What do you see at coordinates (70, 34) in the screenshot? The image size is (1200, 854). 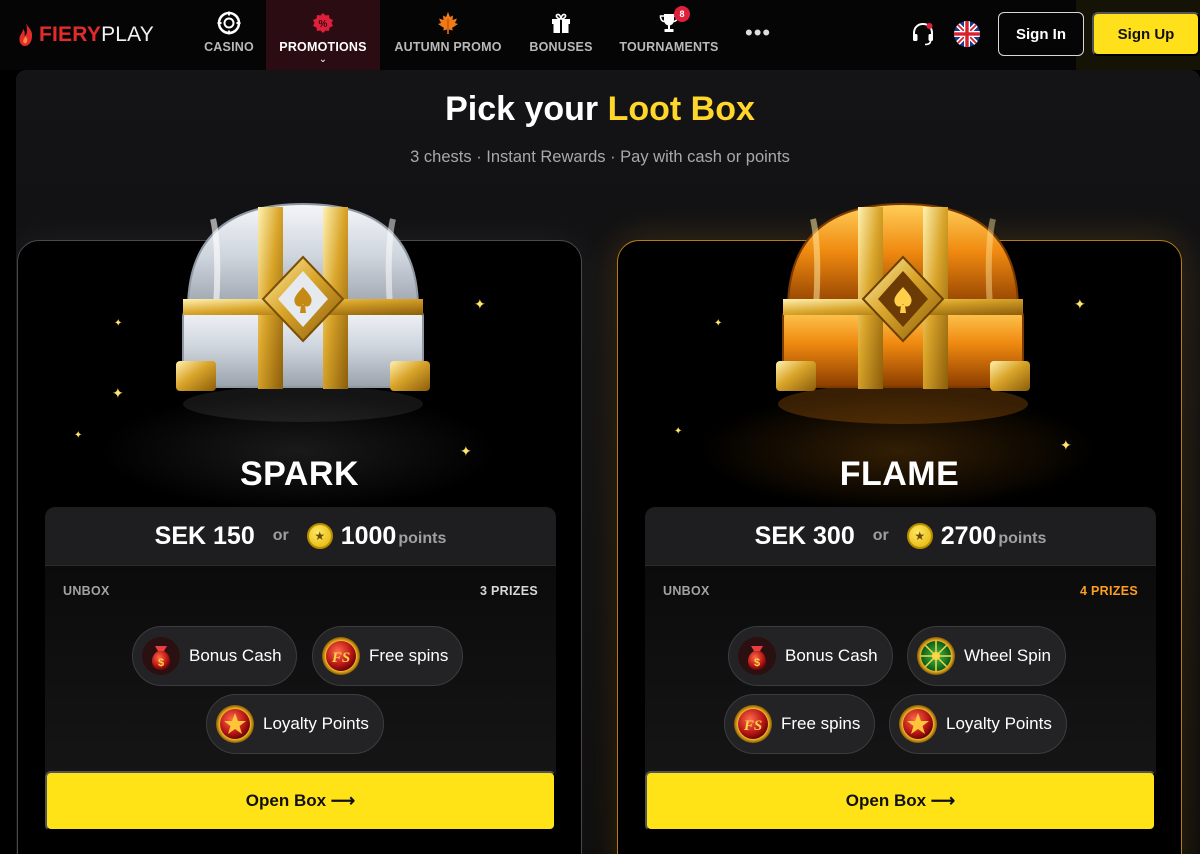 I see `brand-name-part1: FIERY` at bounding box center [70, 34].